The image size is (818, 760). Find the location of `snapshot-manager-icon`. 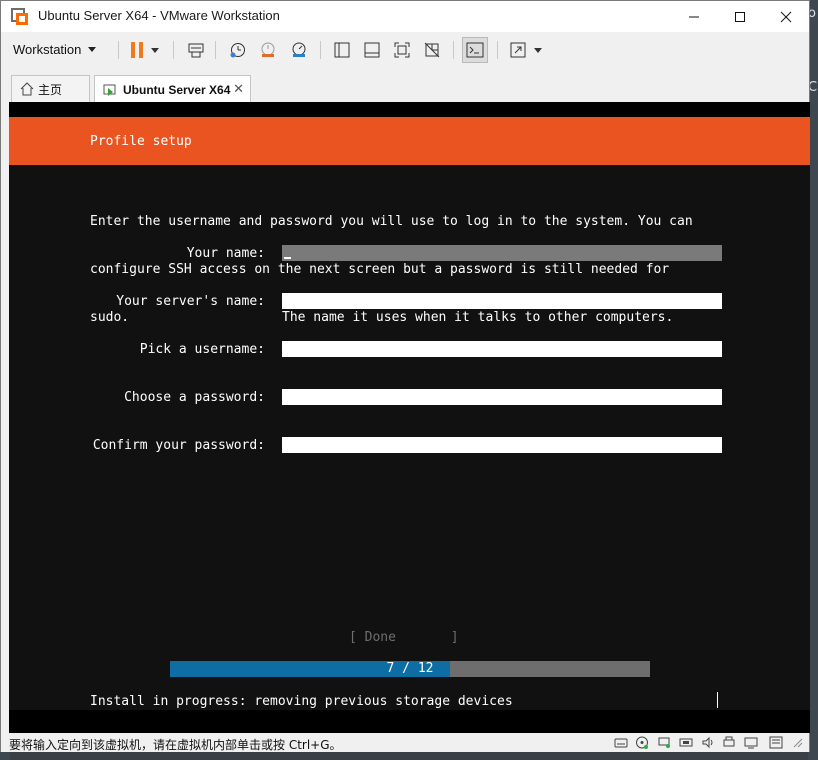

snapshot-manager-icon is located at coordinates (299, 49).